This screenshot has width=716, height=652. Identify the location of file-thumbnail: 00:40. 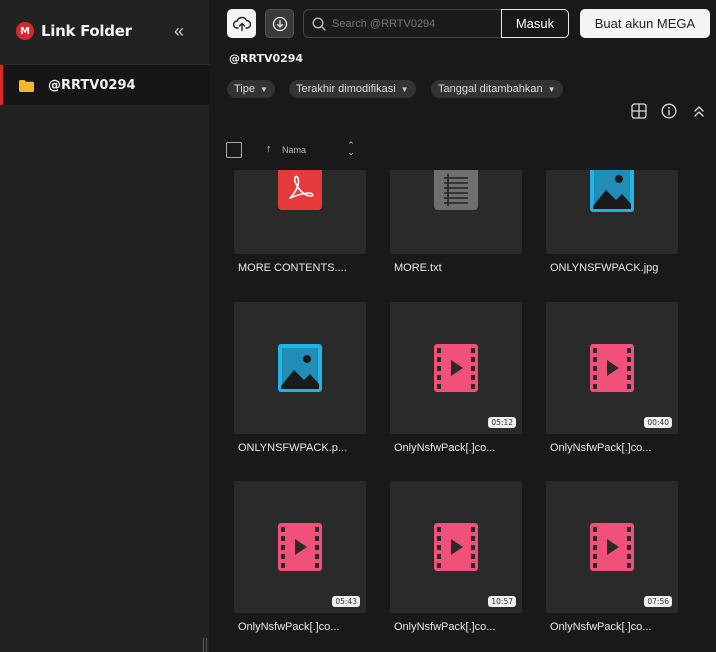
(612, 368).